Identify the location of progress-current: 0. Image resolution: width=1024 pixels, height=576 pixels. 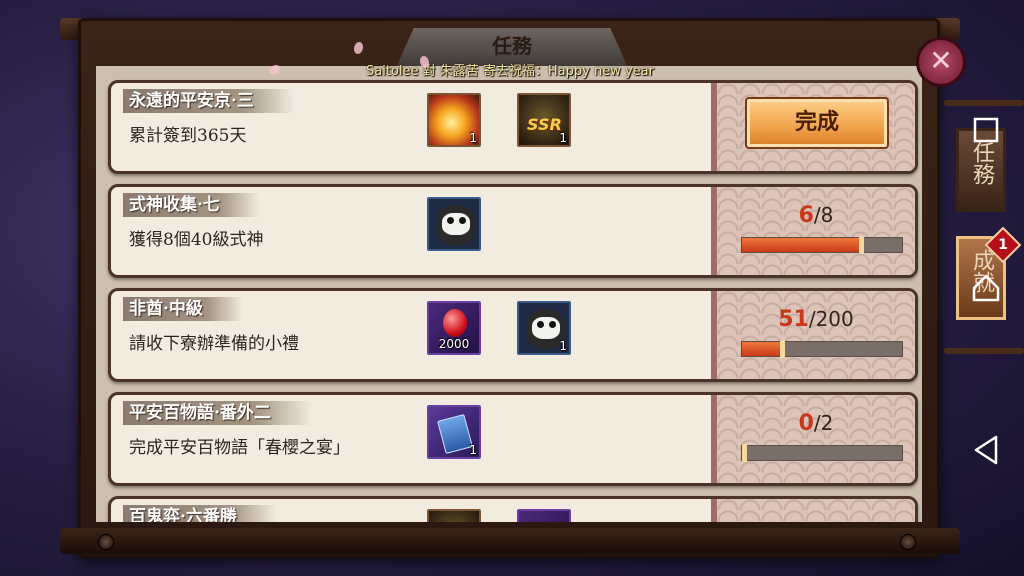
(806, 423).